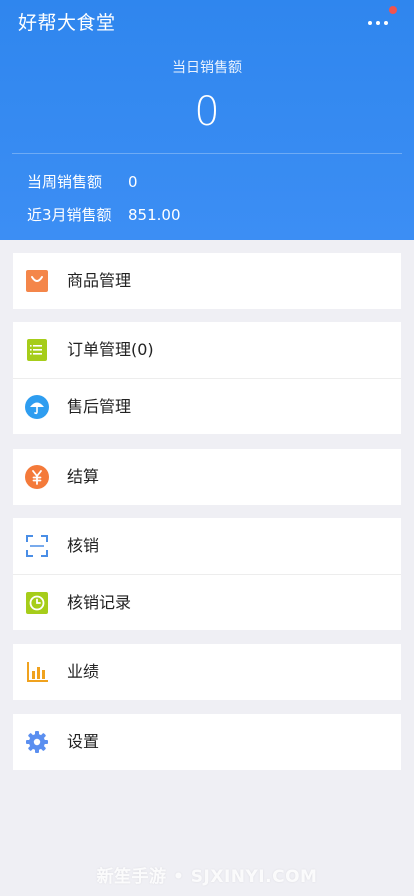 The width and height of the screenshot is (414, 896). What do you see at coordinates (83, 545) in the screenshot?
I see `menu-item-verify-label: 核销` at bounding box center [83, 545].